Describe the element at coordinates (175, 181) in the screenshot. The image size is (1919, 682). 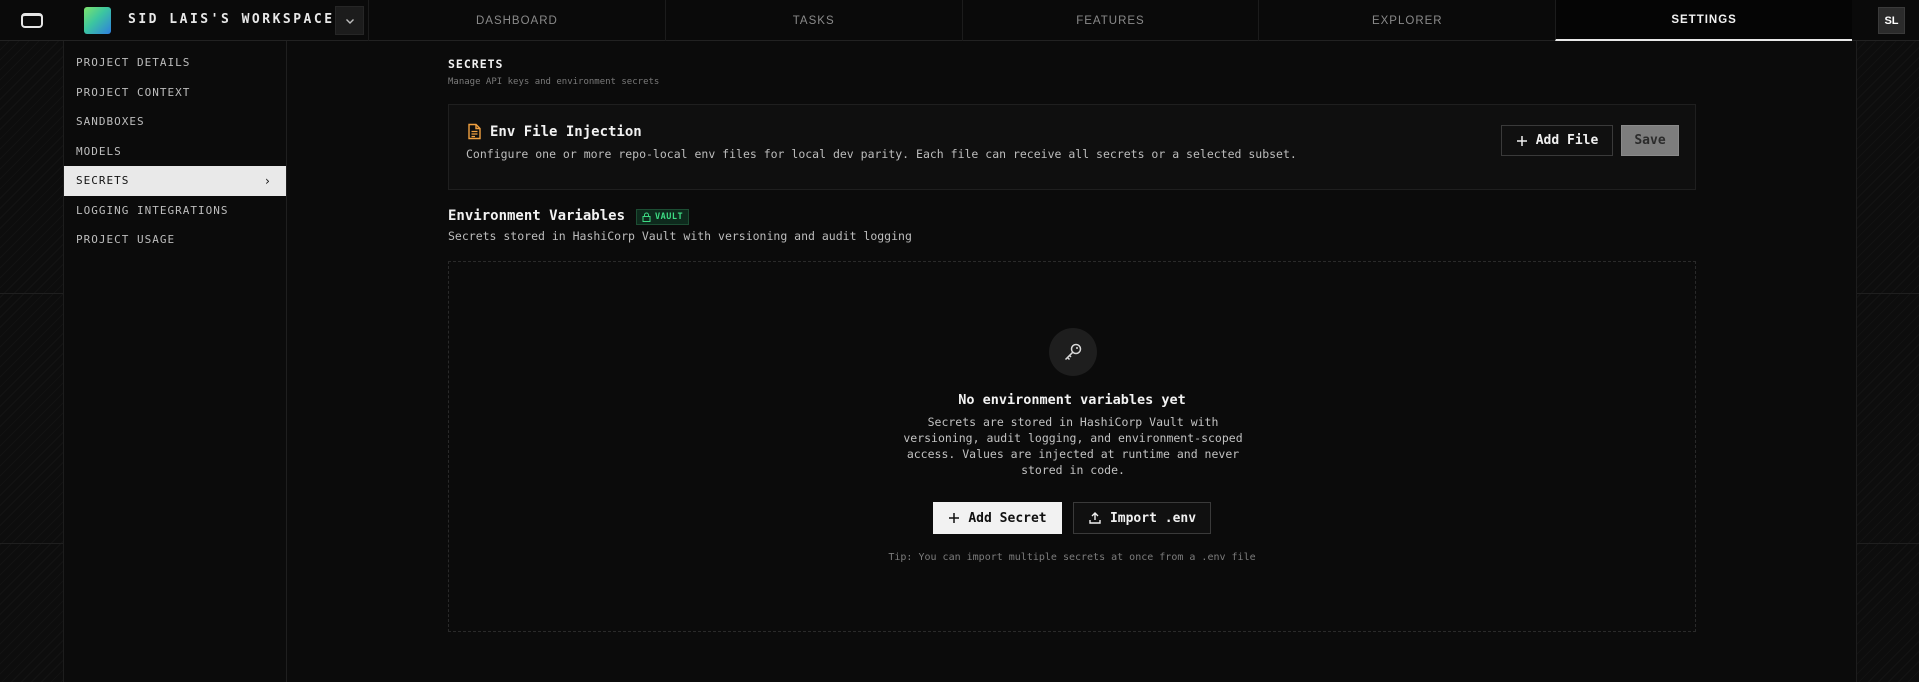
I see `sidebar-item-secrets: SECRETS ›` at that location.